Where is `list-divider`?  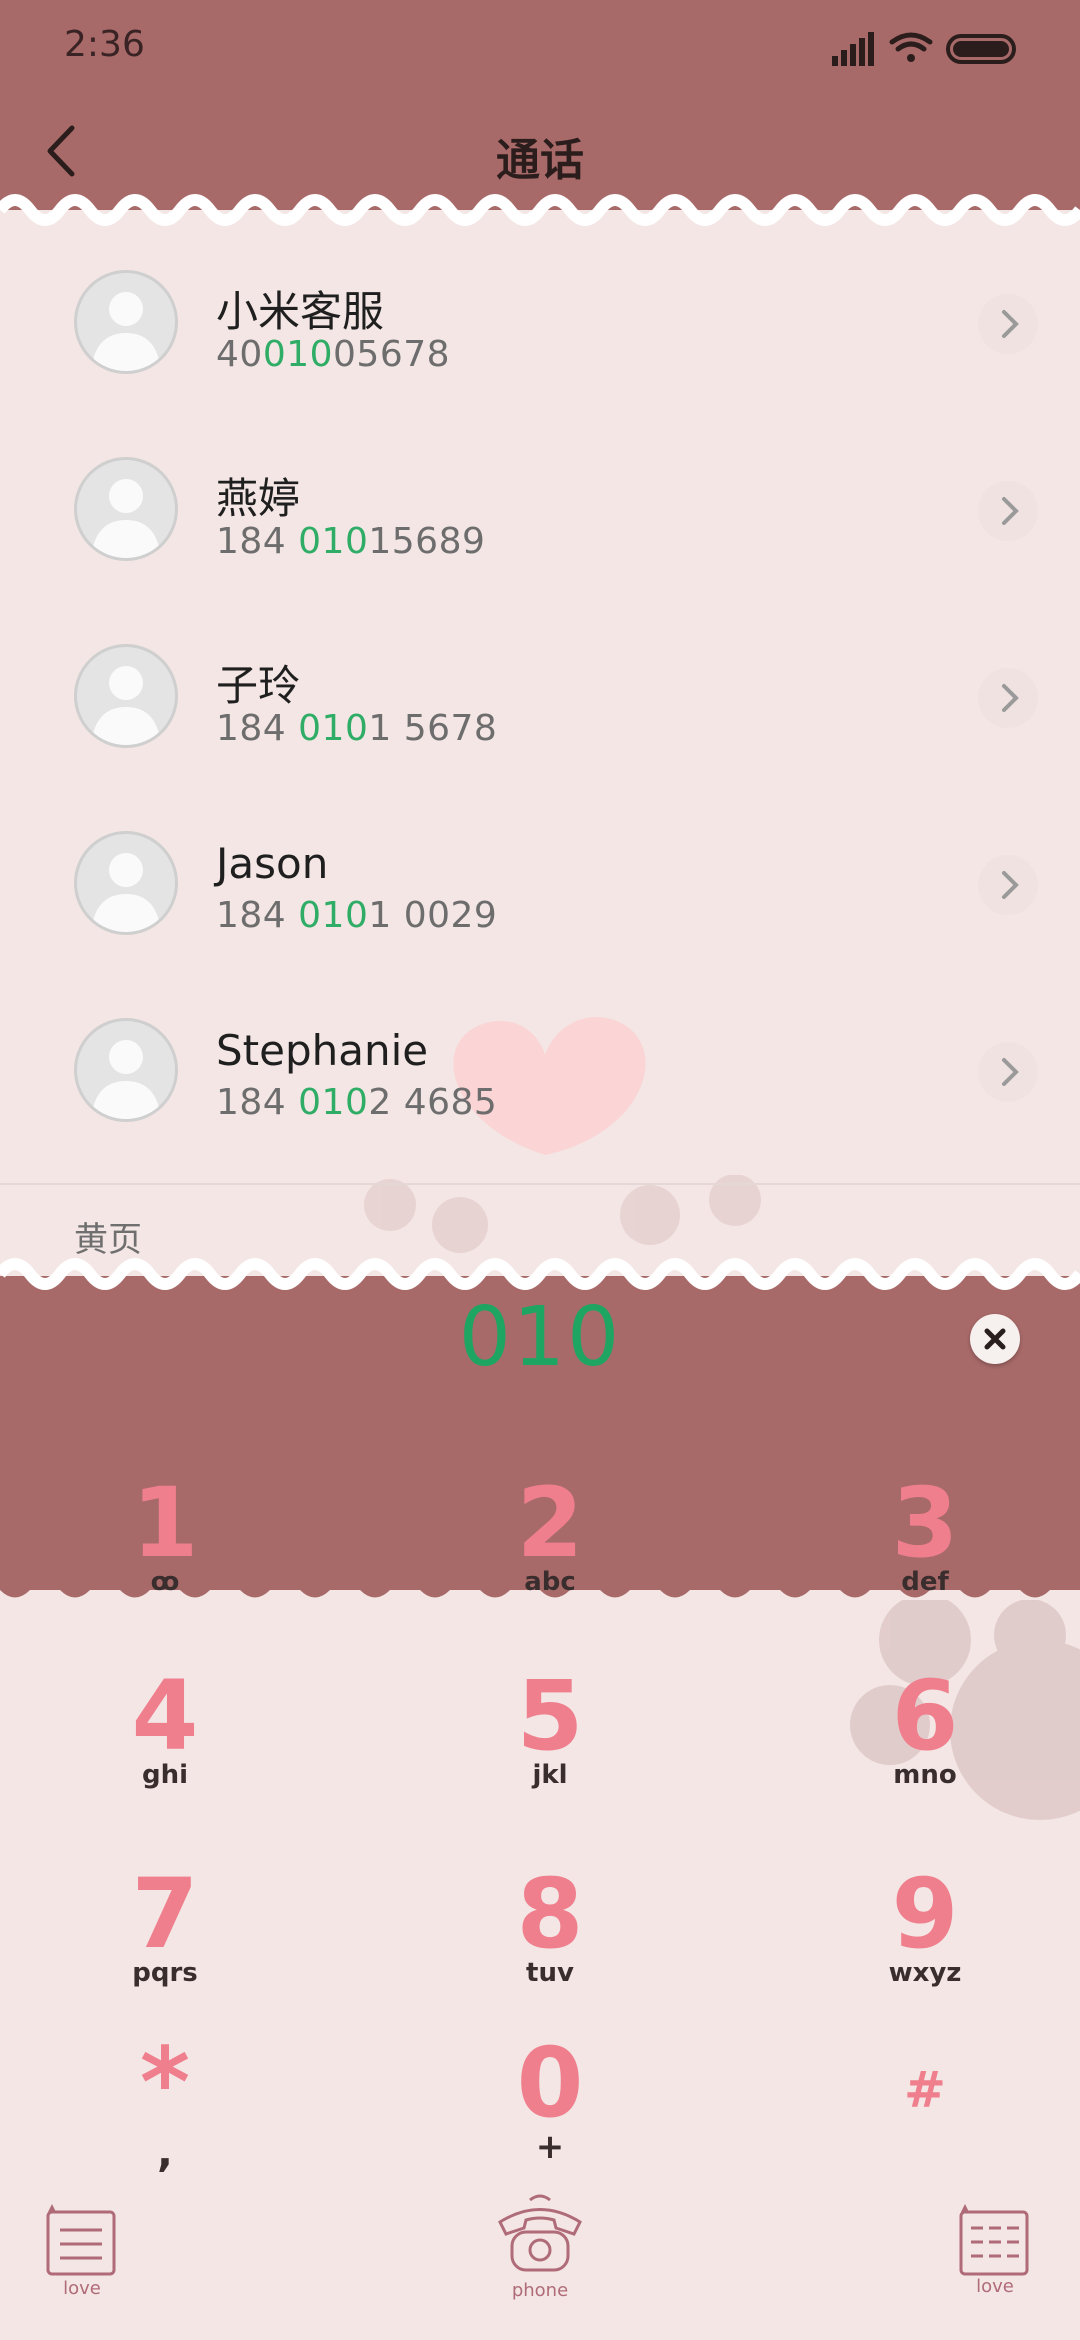 list-divider is located at coordinates (540, 1184).